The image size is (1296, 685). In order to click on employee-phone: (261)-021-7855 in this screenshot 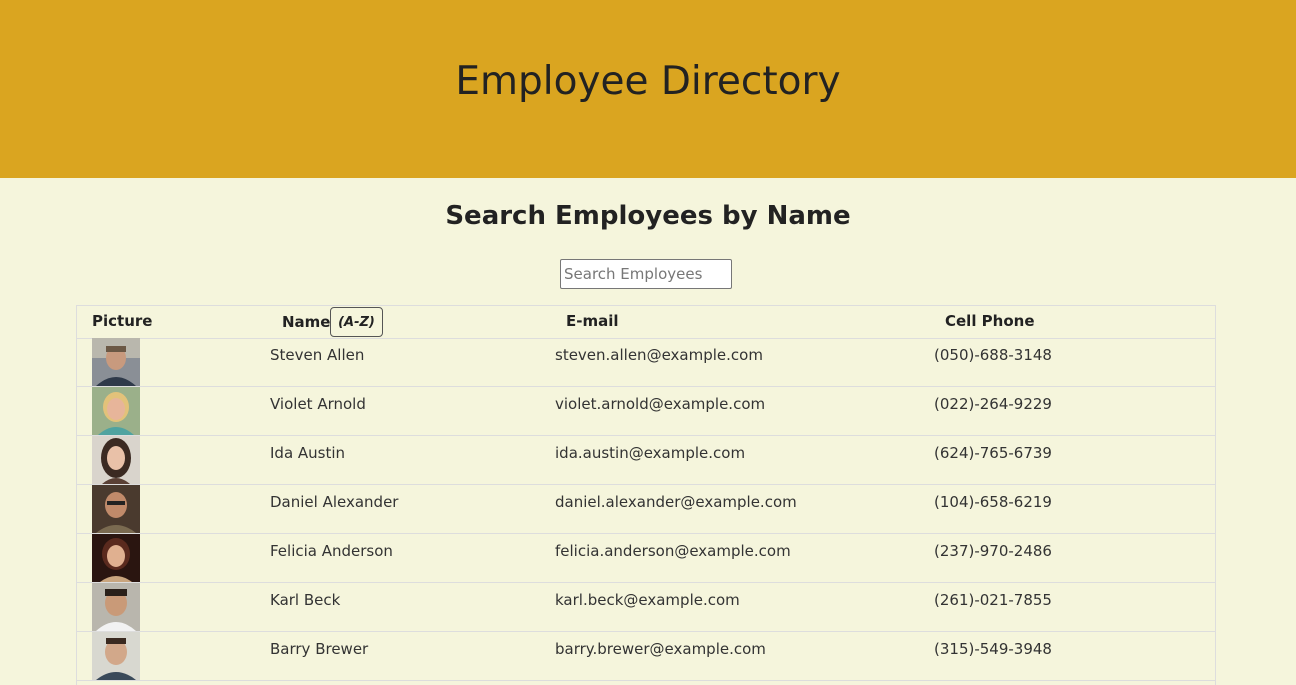, I will do `click(993, 600)`.